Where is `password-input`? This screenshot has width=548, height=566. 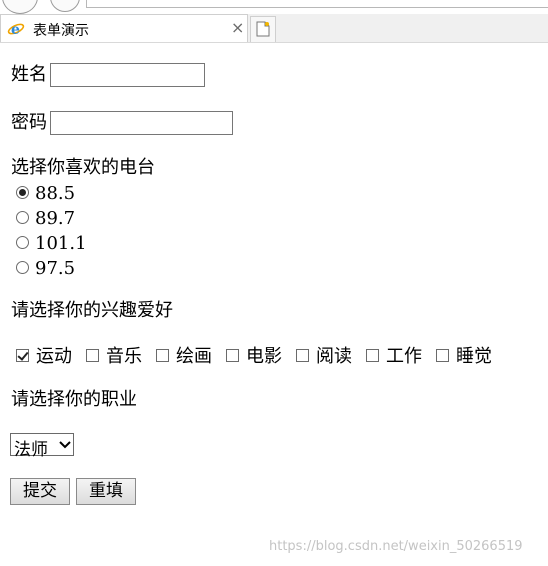 password-input is located at coordinates (141, 123).